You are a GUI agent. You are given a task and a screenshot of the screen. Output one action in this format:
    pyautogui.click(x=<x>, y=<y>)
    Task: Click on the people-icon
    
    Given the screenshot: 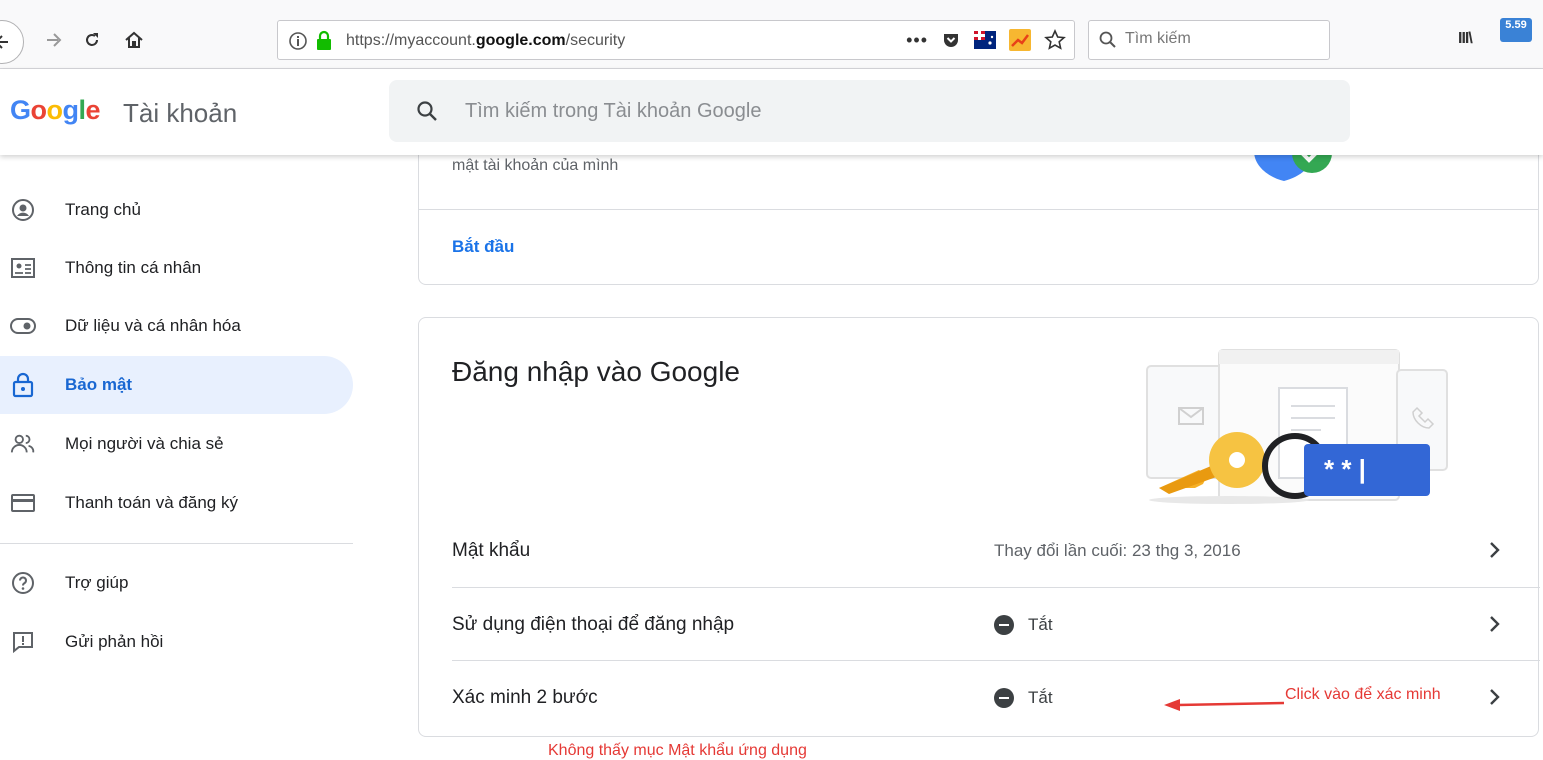 What is the action you would take?
    pyautogui.click(x=23, y=444)
    